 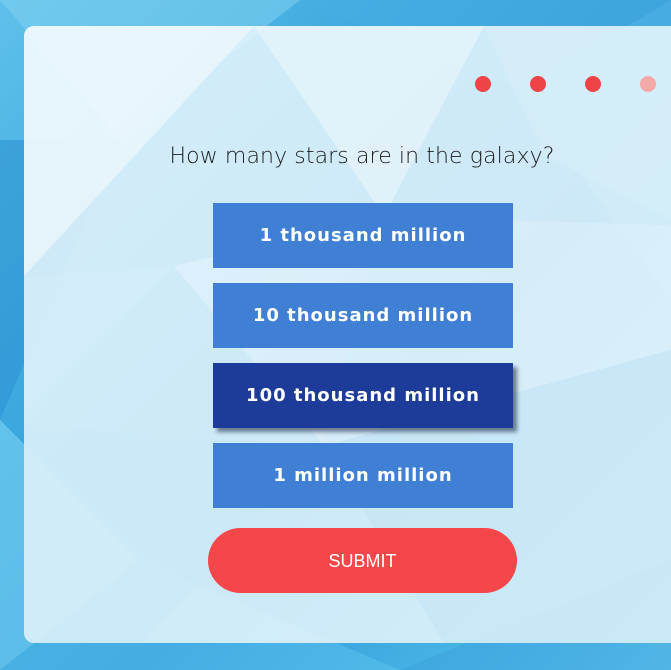 I want to click on answer-option-4: 1 million million, so click(x=363, y=475).